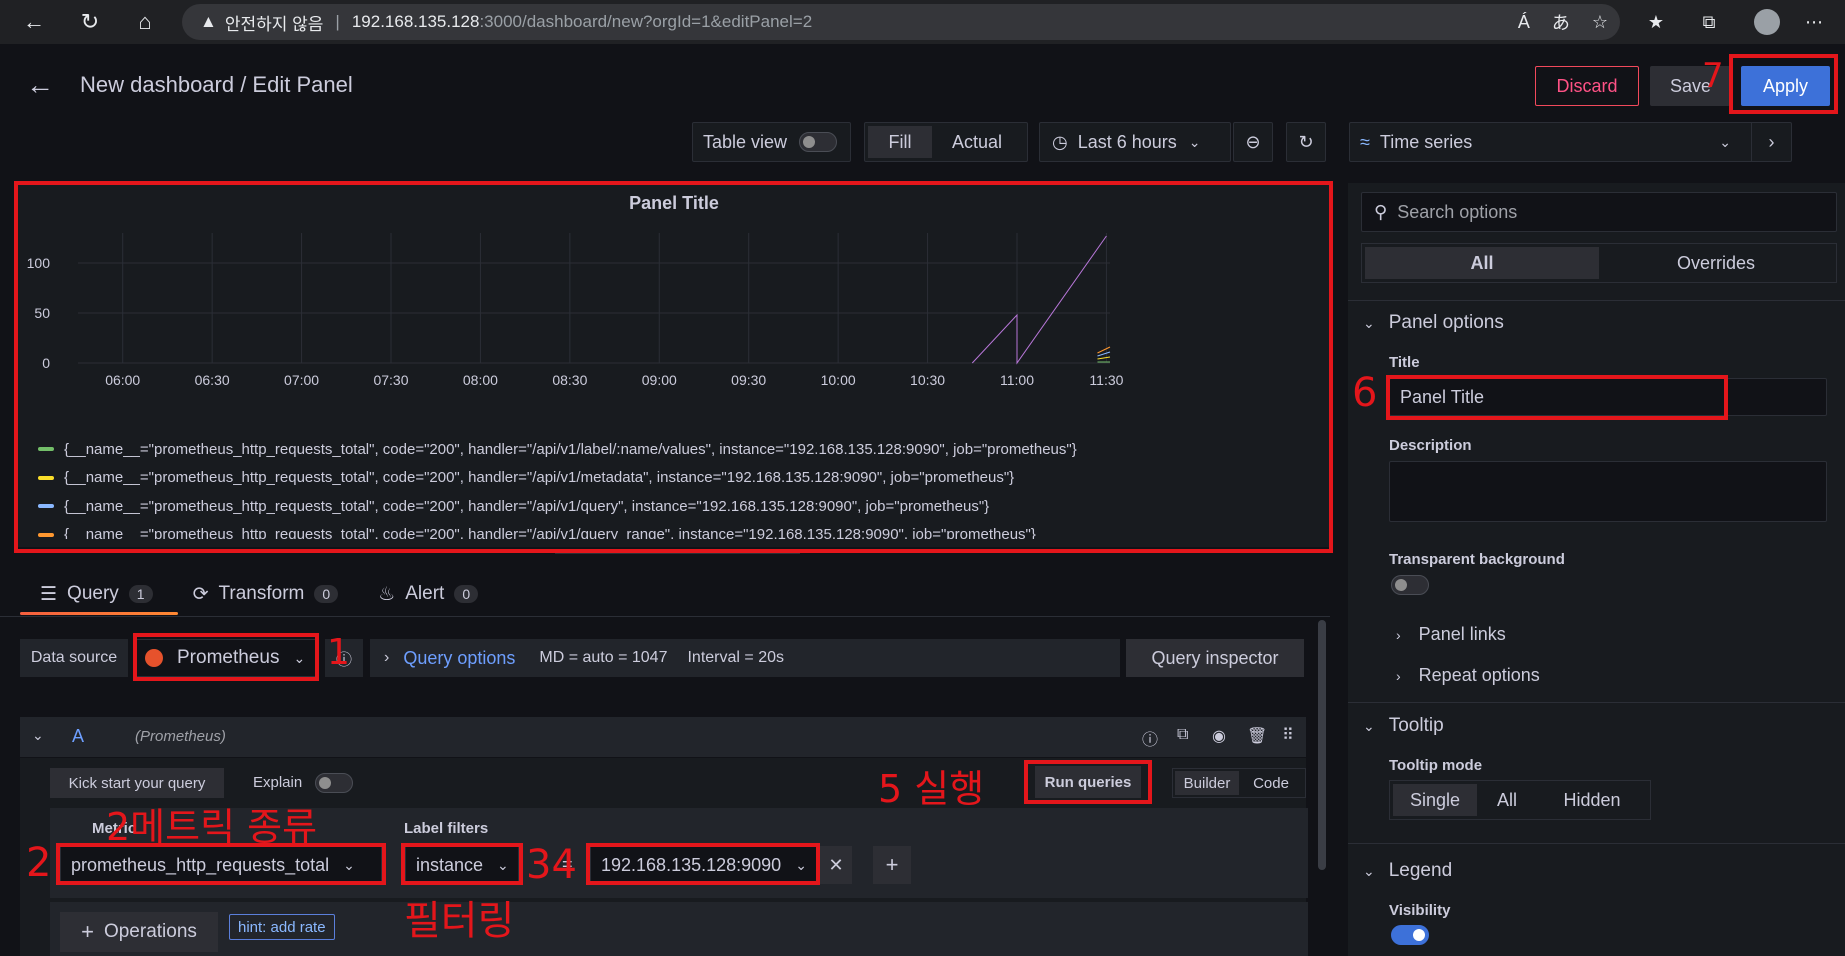 The height and width of the screenshot is (956, 1845). What do you see at coordinates (1468, 675) in the screenshot?
I see `repeat-options-header: › Repeat options` at bounding box center [1468, 675].